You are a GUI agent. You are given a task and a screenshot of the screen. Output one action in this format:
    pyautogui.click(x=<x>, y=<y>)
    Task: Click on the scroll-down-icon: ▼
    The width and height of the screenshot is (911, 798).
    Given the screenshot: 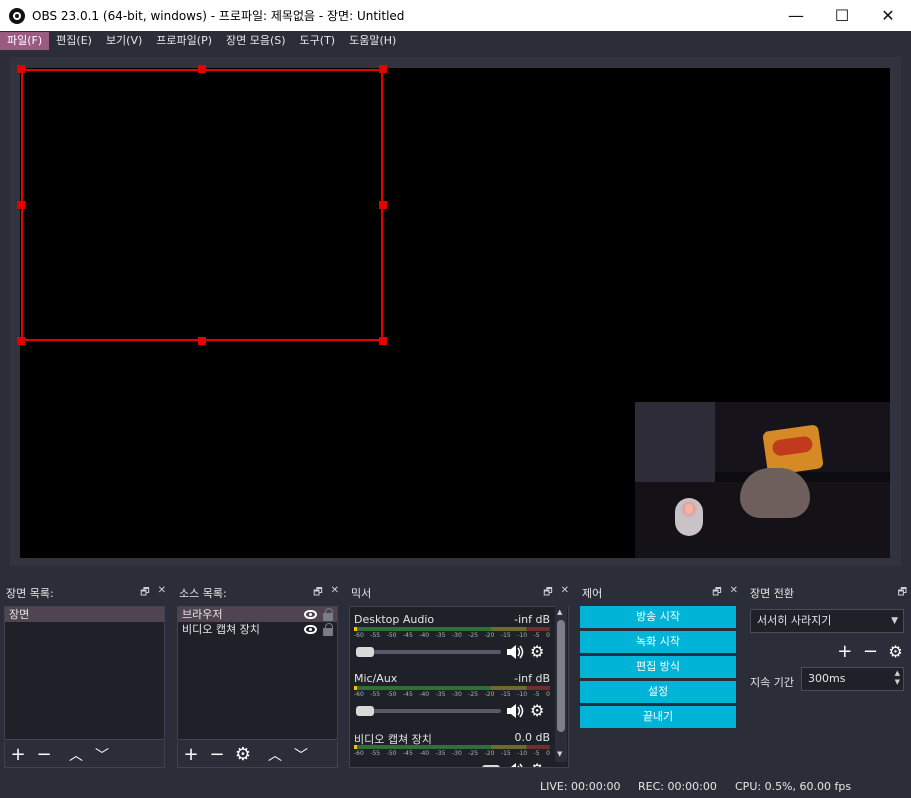 What is the action you would take?
    pyautogui.click(x=559, y=754)
    